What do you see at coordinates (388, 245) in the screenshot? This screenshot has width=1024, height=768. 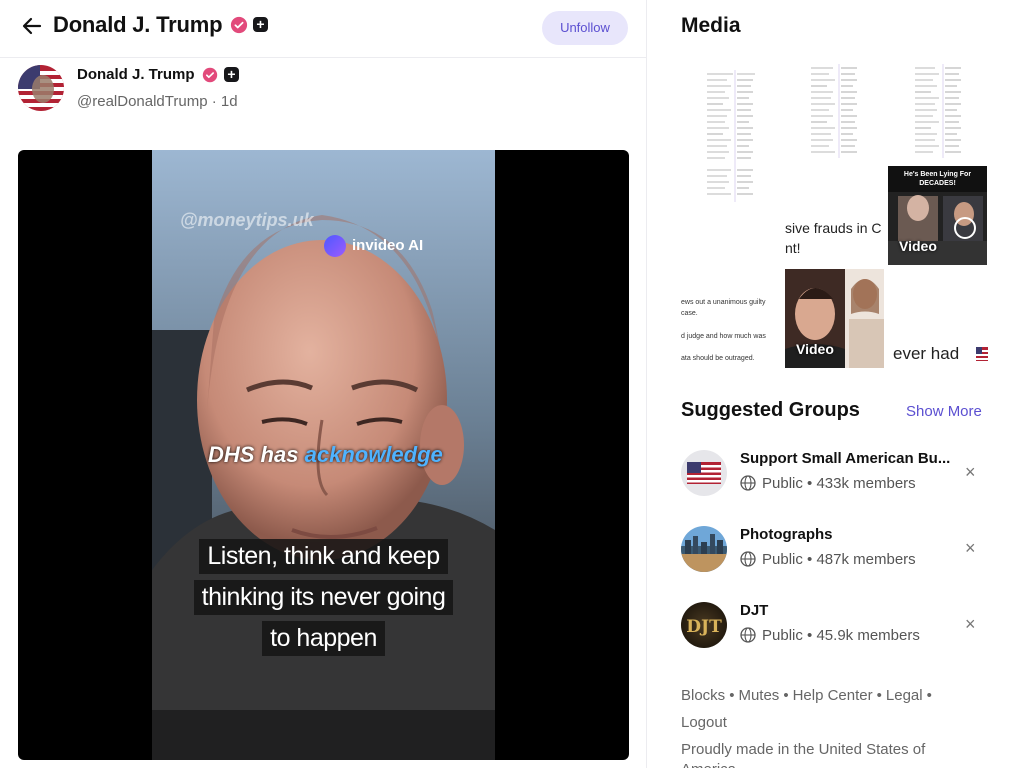 I see `invideo-brand-text: invideo AI` at bounding box center [388, 245].